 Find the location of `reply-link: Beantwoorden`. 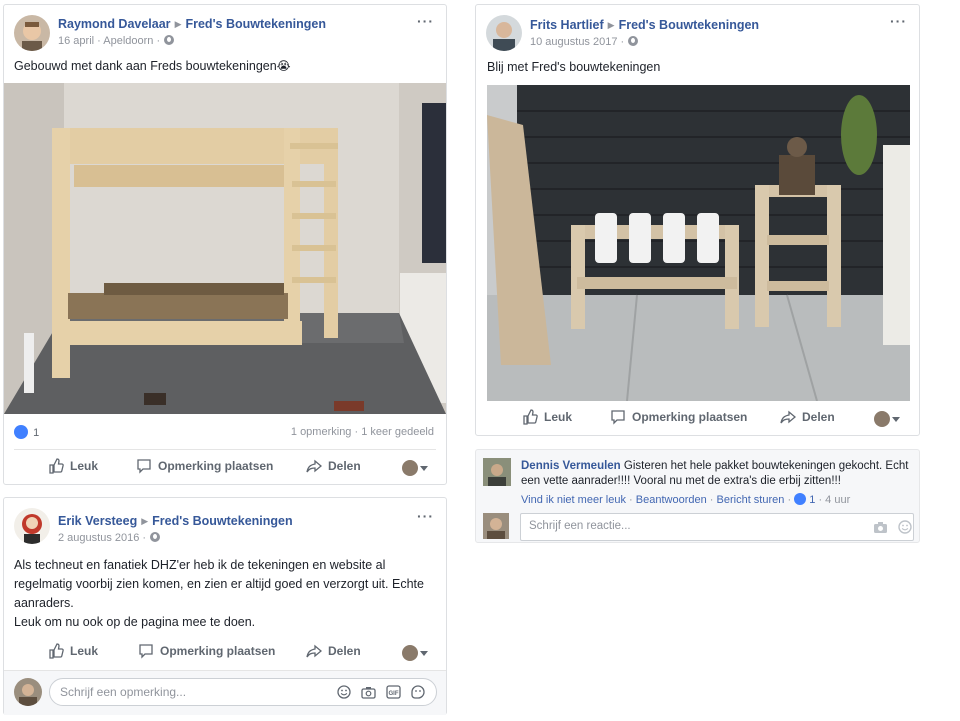

reply-link: Beantwoorden is located at coordinates (671, 500).